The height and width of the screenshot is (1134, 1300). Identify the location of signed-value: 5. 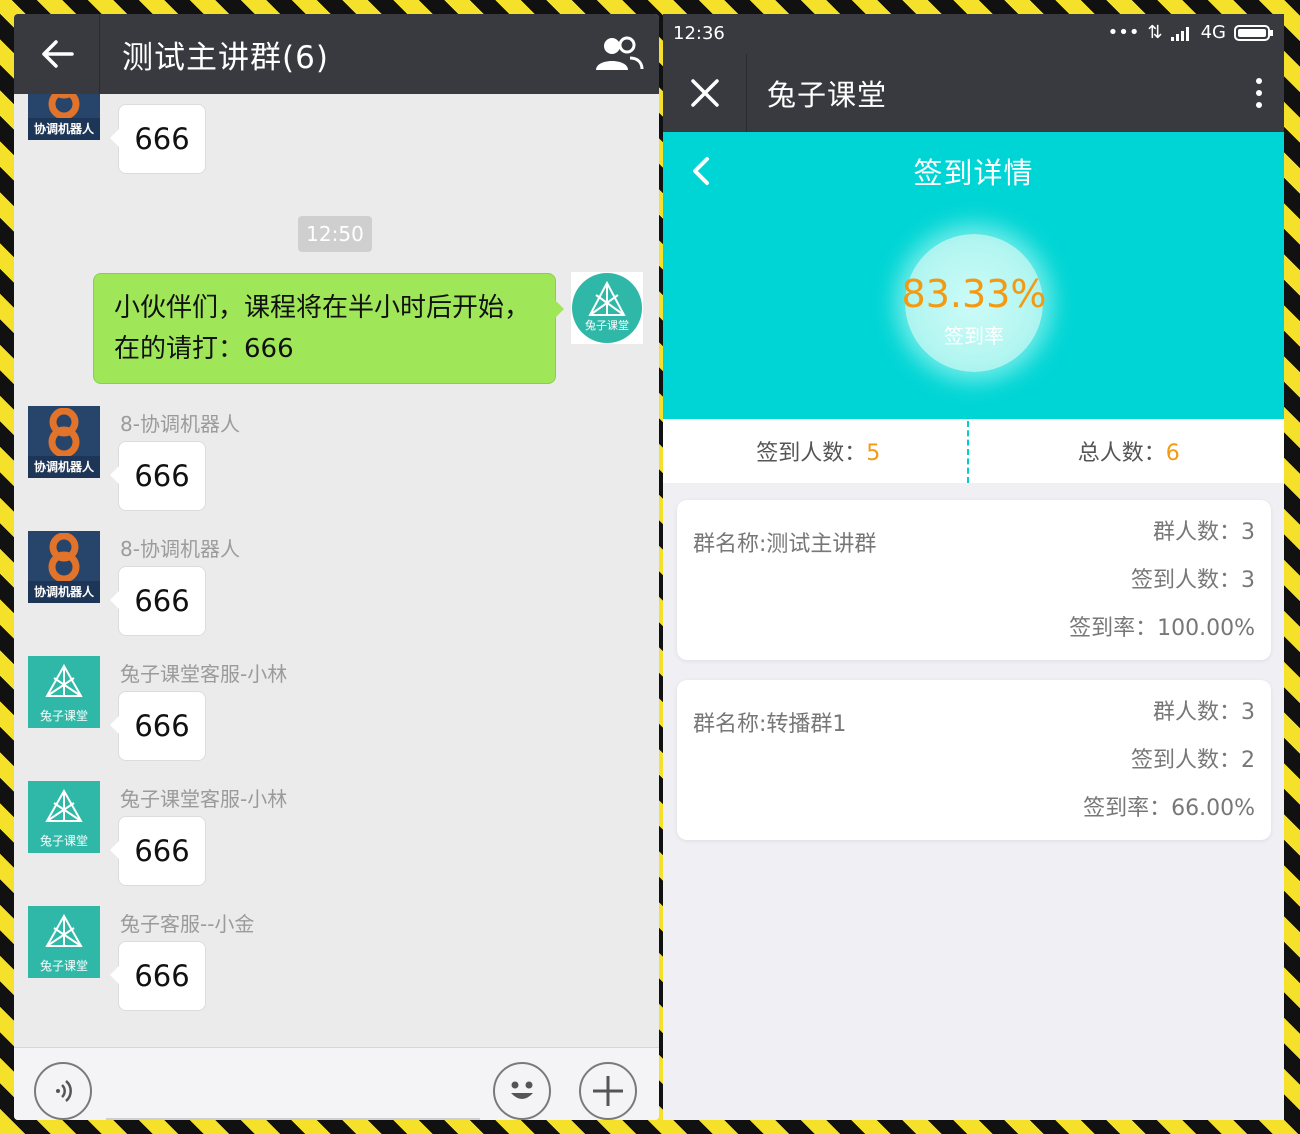
(873, 453).